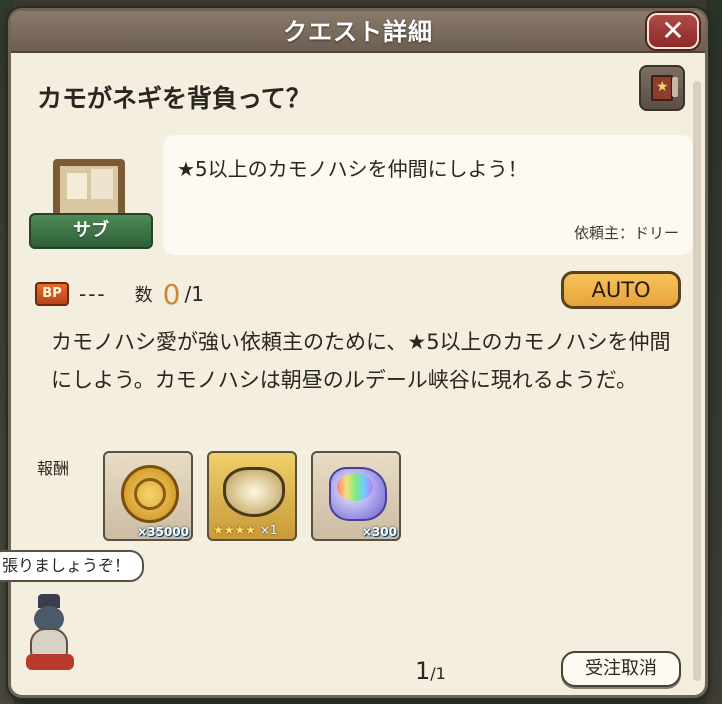 The height and width of the screenshot is (704, 722). What do you see at coordinates (673, 31) in the screenshot?
I see `close-button: ✕` at bounding box center [673, 31].